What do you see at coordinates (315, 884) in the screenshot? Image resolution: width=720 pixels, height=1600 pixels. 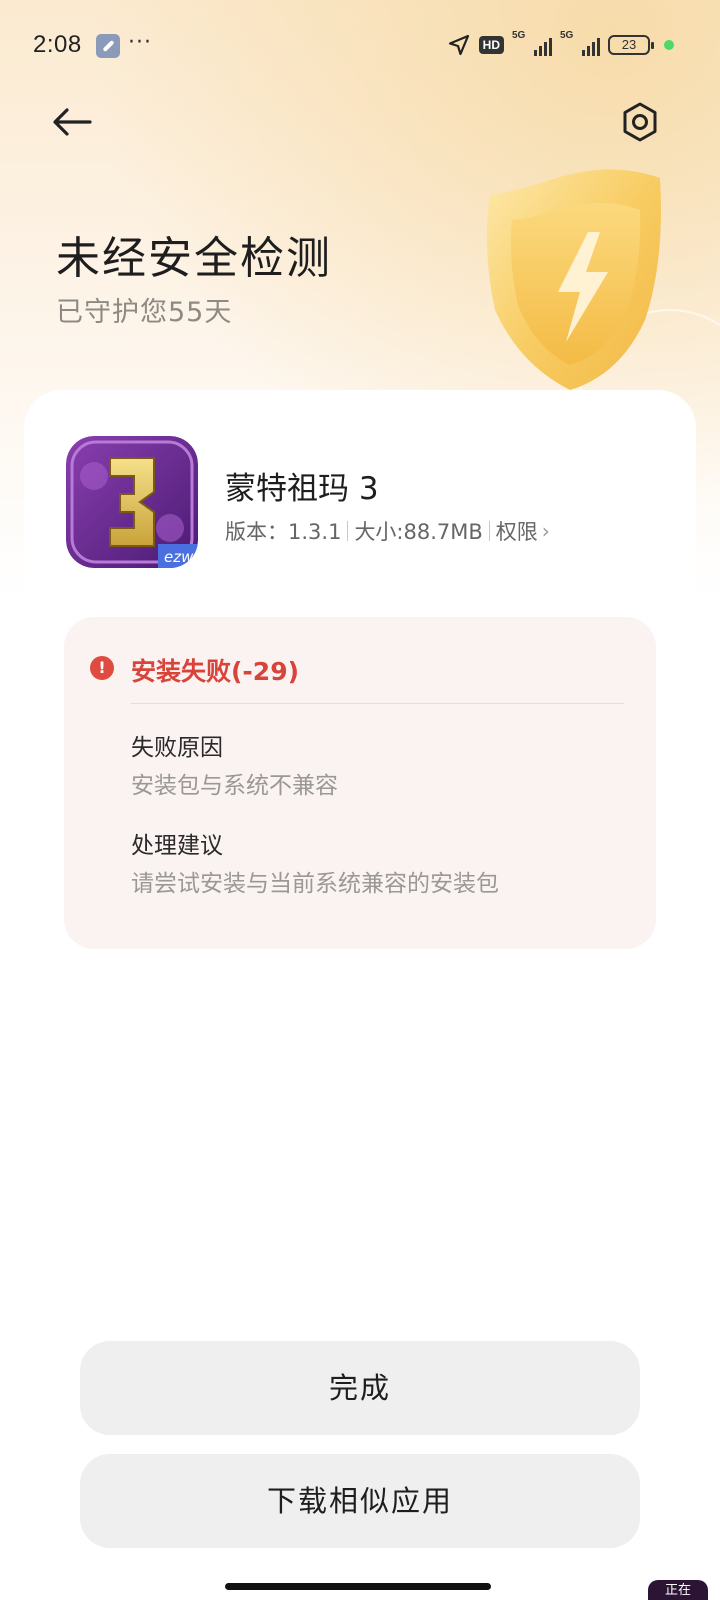 I see `advice-value: 请尝试安装与当前系统兼容的安装包` at bounding box center [315, 884].